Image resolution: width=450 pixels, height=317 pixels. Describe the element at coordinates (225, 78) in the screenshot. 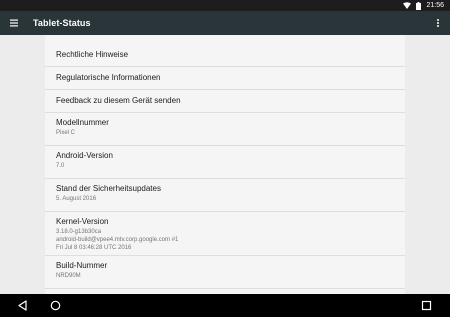

I see `list-item-regulatory-info: Regulatorische Informationen` at that location.